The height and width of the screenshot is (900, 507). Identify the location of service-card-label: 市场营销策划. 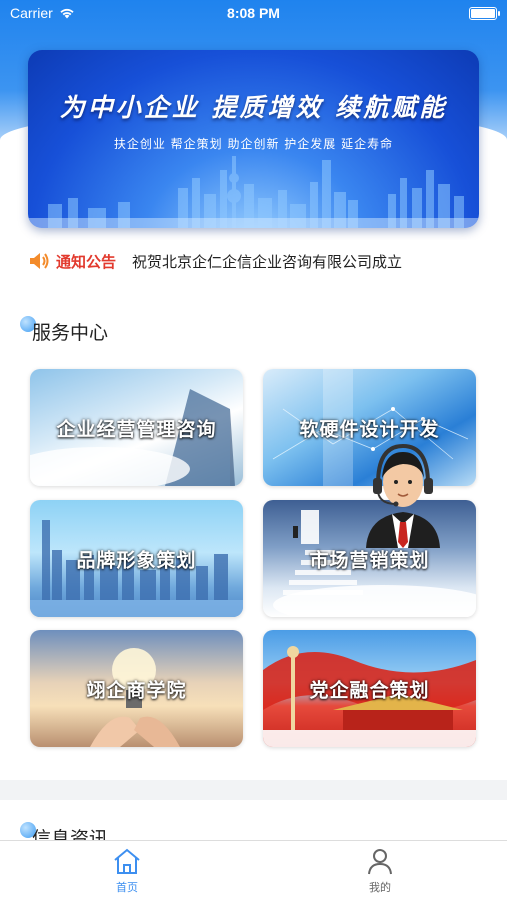
(369, 560).